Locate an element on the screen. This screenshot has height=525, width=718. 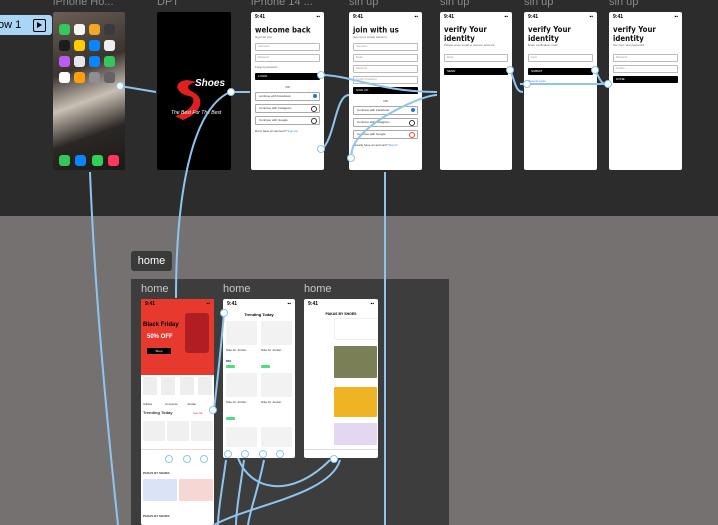
frame-label-signup3: sin up is located at coordinates (538, 4).